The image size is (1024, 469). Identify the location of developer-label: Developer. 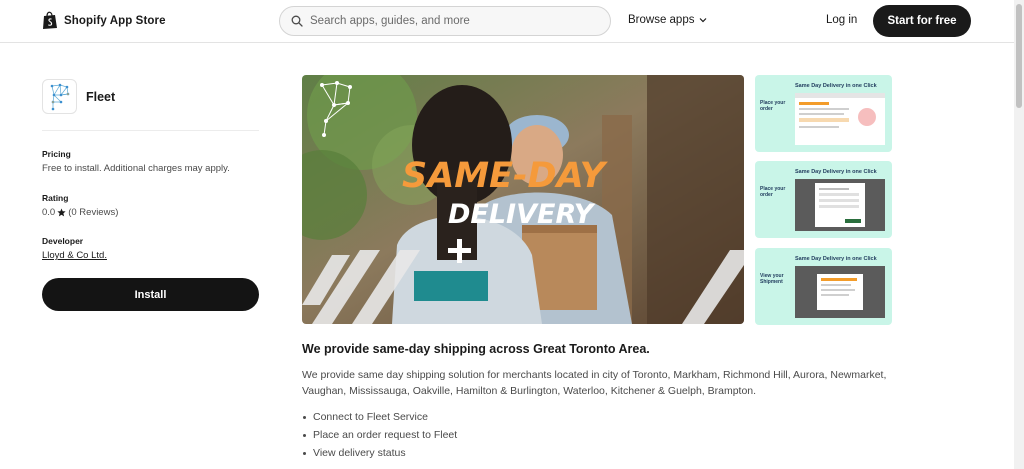
(63, 241).